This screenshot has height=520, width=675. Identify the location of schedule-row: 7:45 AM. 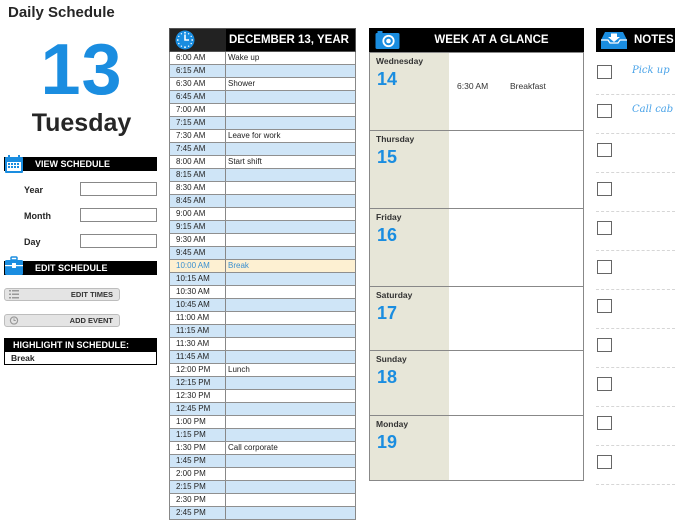
(262, 149).